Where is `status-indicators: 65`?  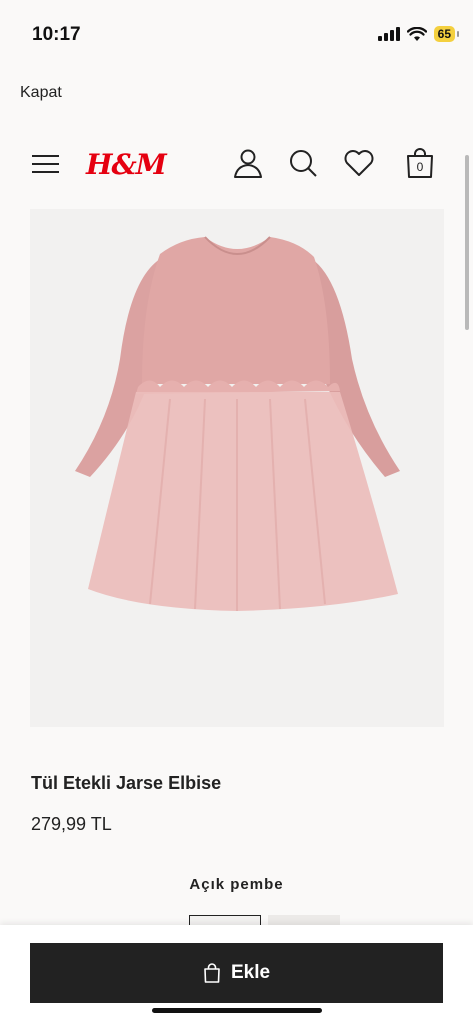 status-indicators: 65 is located at coordinates (418, 34).